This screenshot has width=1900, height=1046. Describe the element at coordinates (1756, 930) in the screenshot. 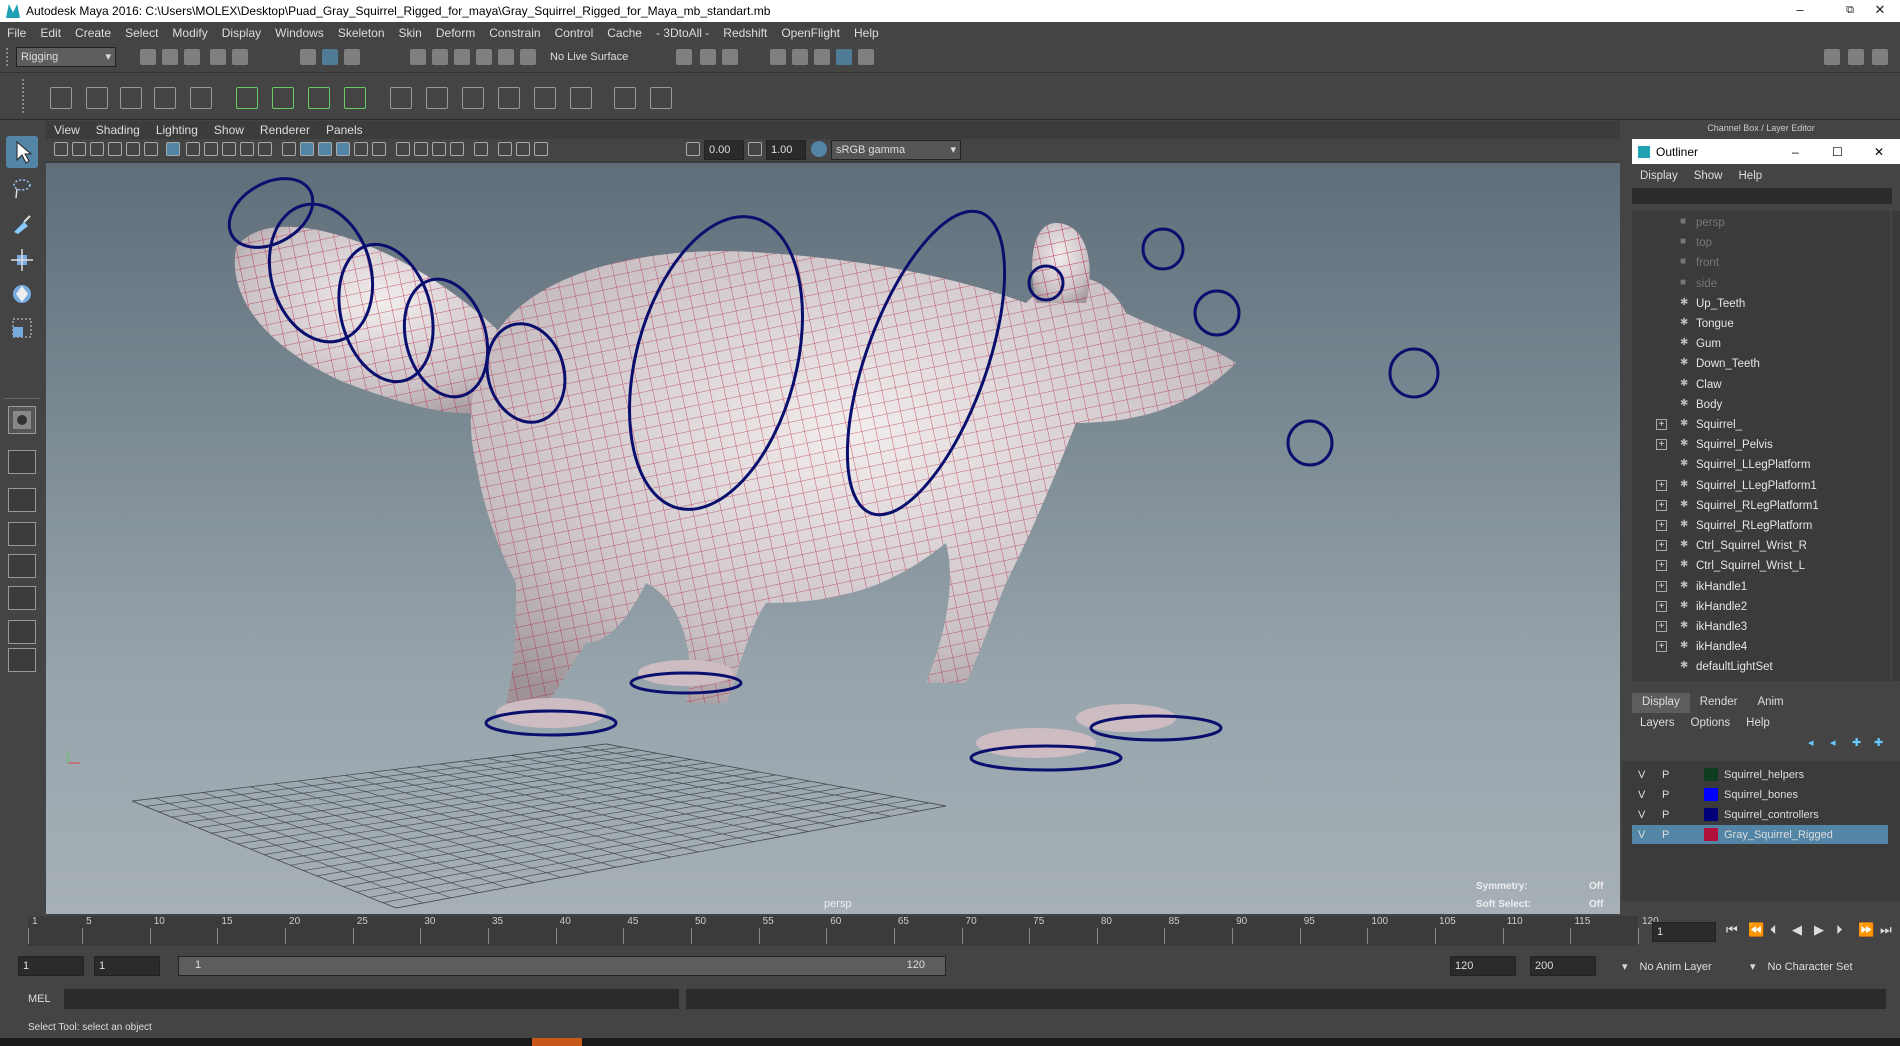

I see `step-back-key-button: ⏪` at that location.